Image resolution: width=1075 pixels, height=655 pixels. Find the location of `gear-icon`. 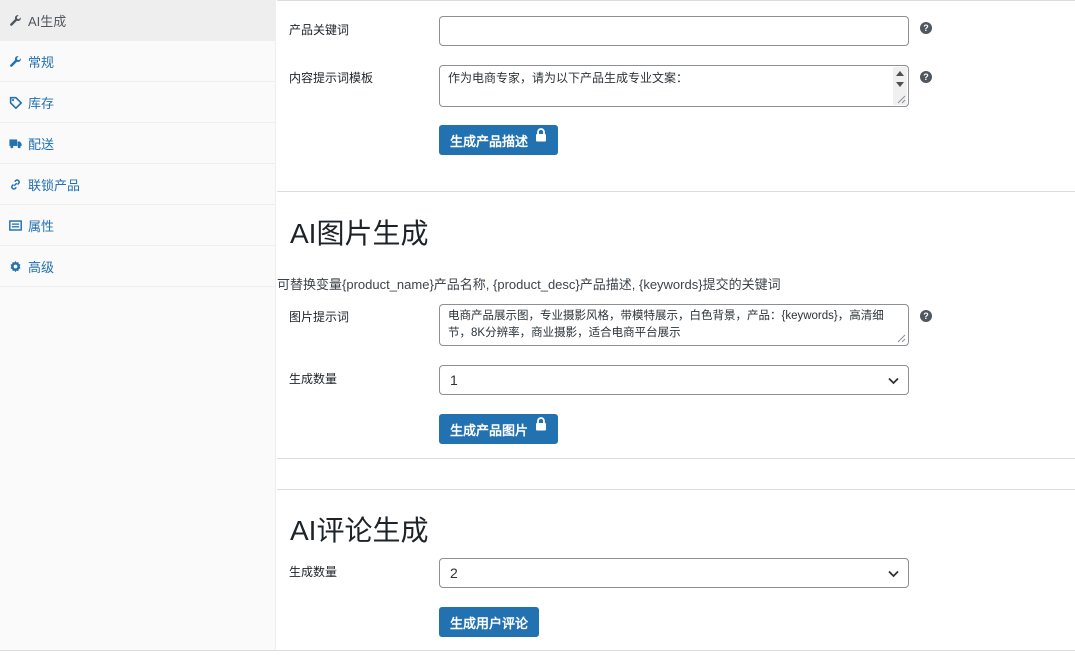

gear-icon is located at coordinates (15, 266).